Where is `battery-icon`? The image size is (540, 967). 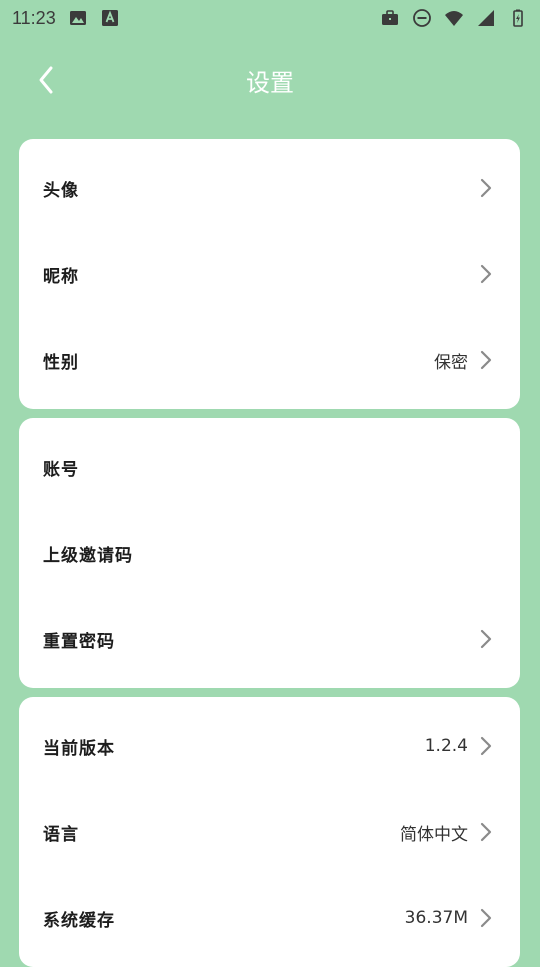 battery-icon is located at coordinates (518, 18).